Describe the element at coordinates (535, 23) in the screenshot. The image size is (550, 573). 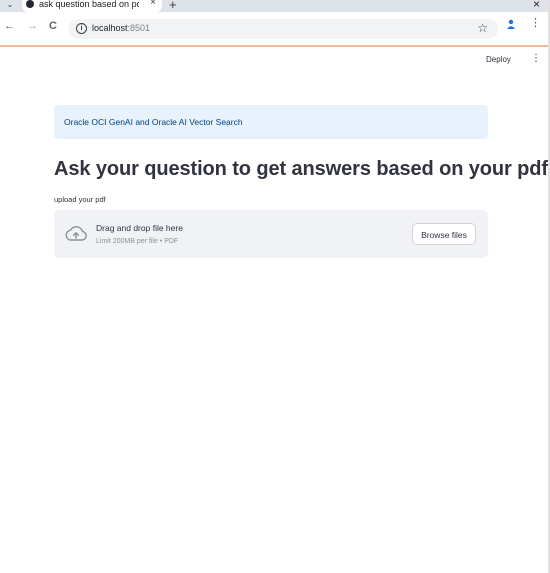
I see `browser-menu-icon: ⋮` at that location.